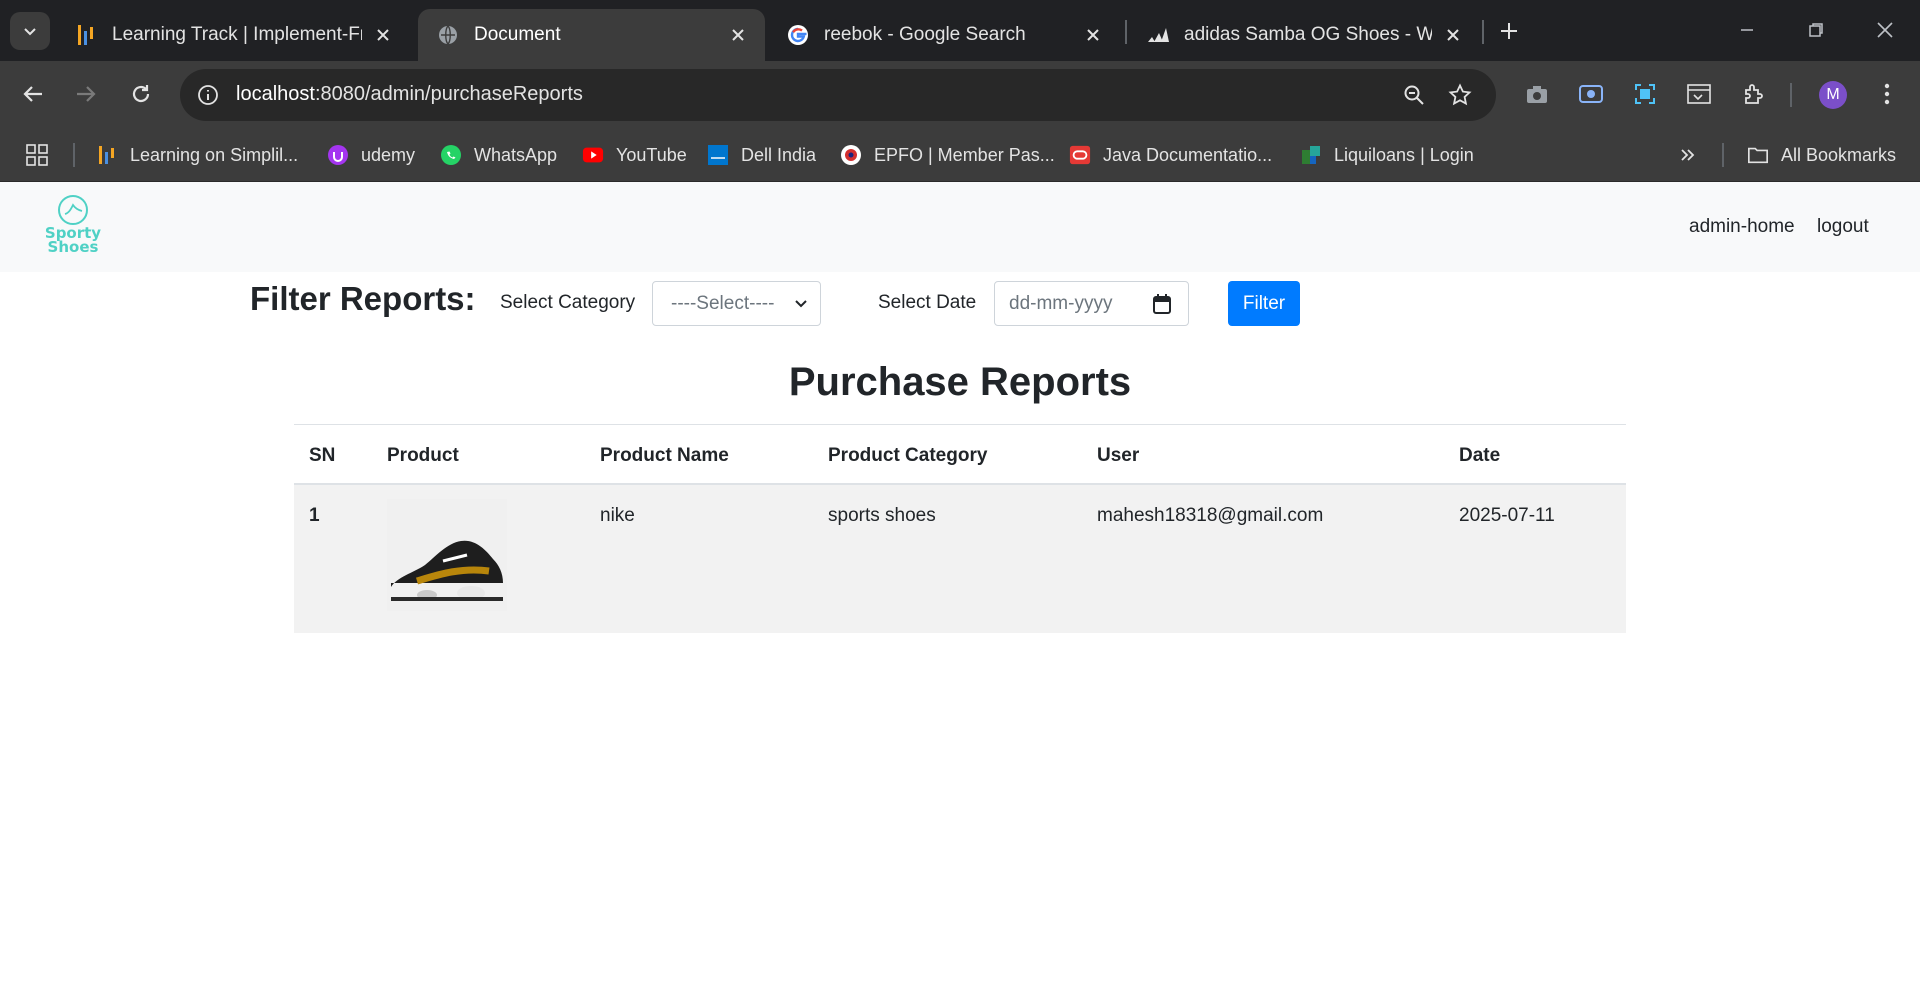  Describe the element at coordinates (141, 94) in the screenshot. I see `reload-button` at that location.